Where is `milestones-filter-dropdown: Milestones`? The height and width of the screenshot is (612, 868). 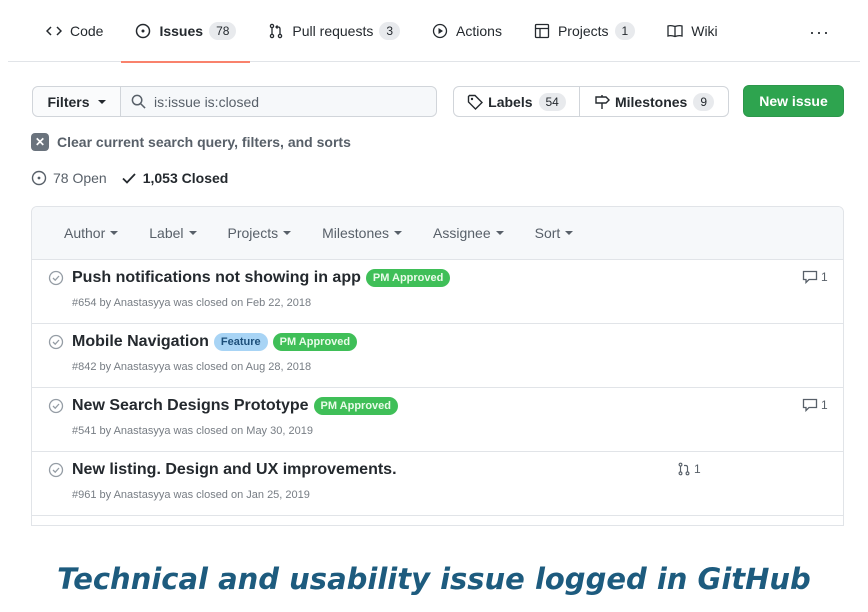
milestones-filter-dropdown: Milestones is located at coordinates (362, 233).